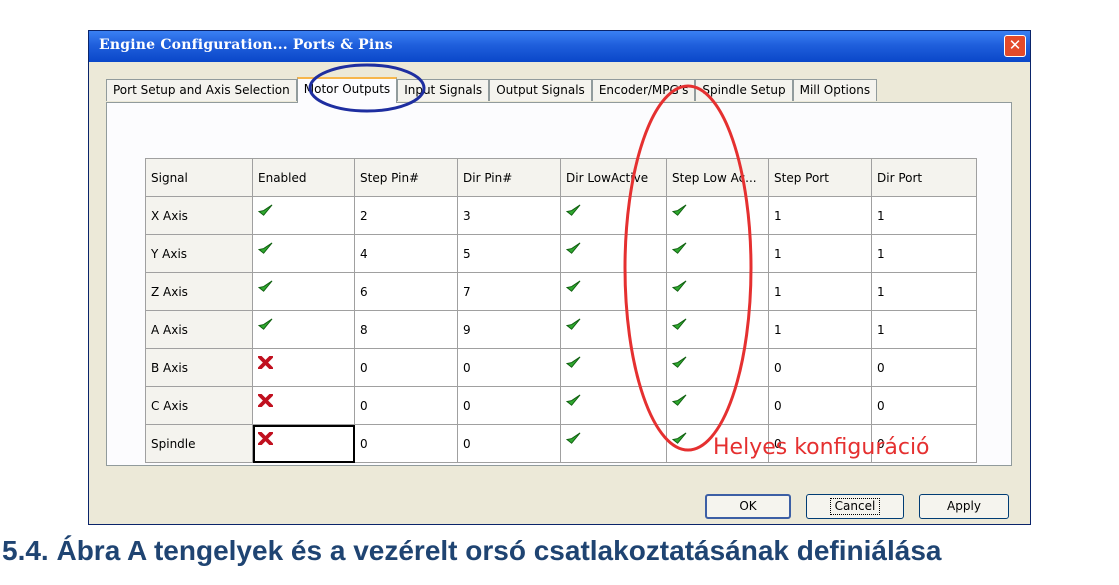  I want to click on dir-pin-cell: 7, so click(509, 291).